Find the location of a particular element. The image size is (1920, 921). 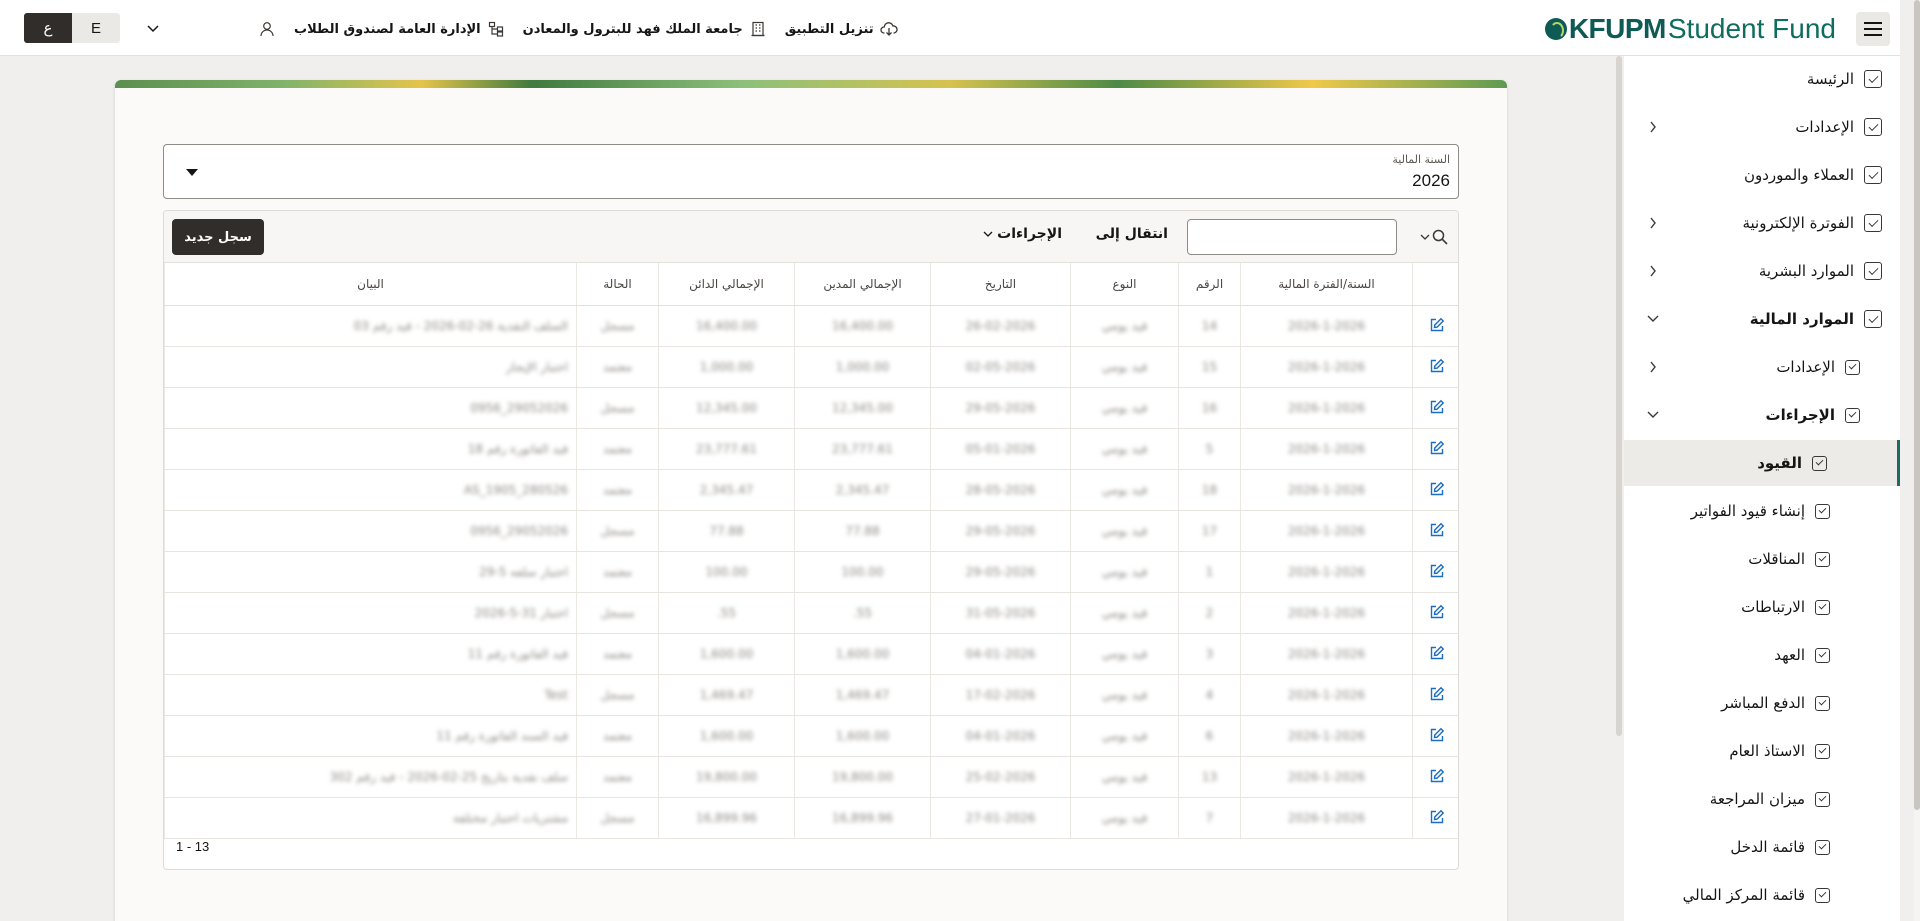

goto-menu: انتقال إلى is located at coordinates (1132, 234).